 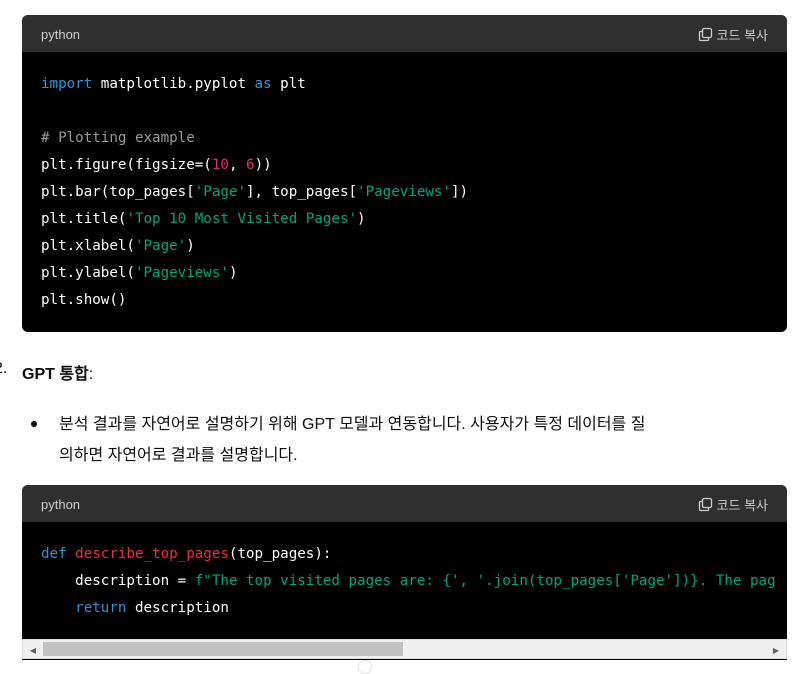 I want to click on code-token: def, so click(x=54, y=554).